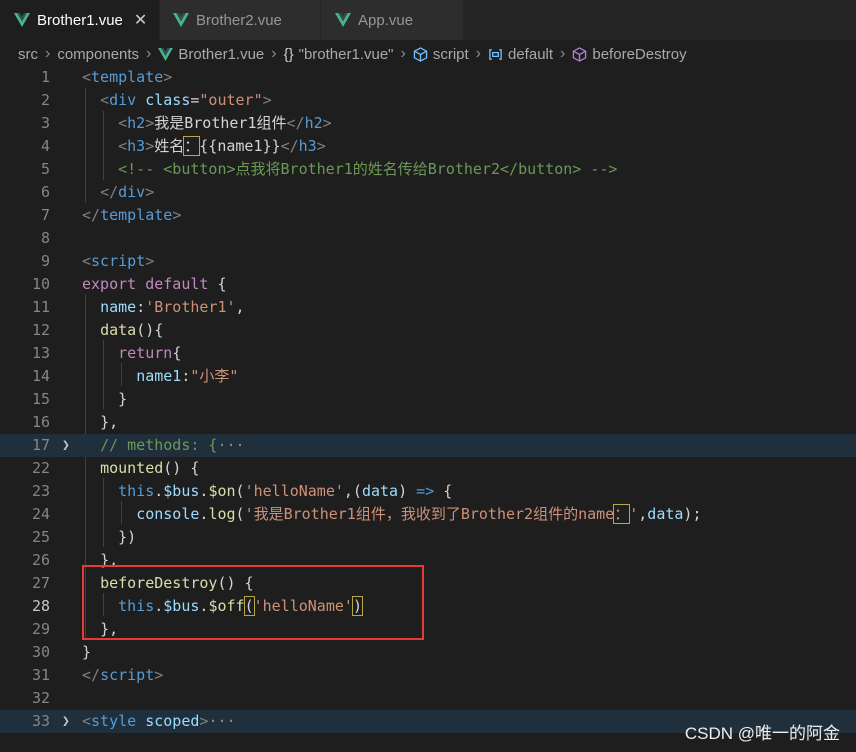 Image resolution: width=856 pixels, height=752 pixels. Describe the element at coordinates (428, 445) in the screenshot. I see `folded-code-line: 17 ❯ // methods: {···` at that location.